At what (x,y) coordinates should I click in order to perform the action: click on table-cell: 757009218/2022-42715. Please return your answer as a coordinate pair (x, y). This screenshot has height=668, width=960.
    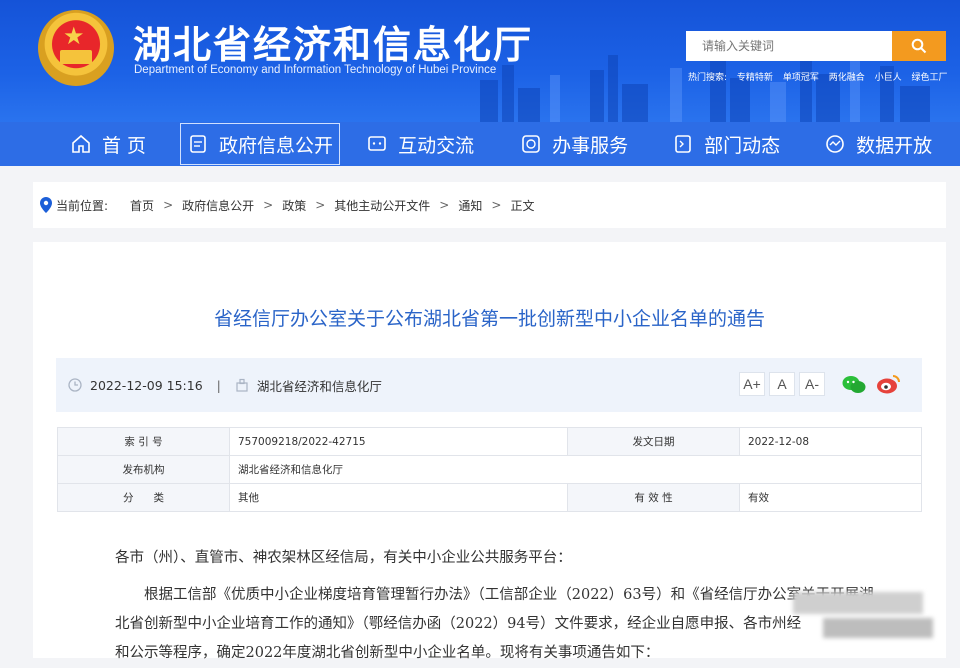
    Looking at the image, I should click on (398, 441).